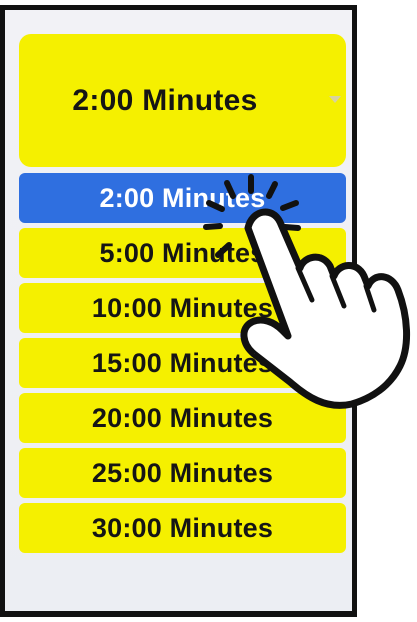 This screenshot has width=417, height=622. I want to click on chevron-down-icon, so click(335, 99).